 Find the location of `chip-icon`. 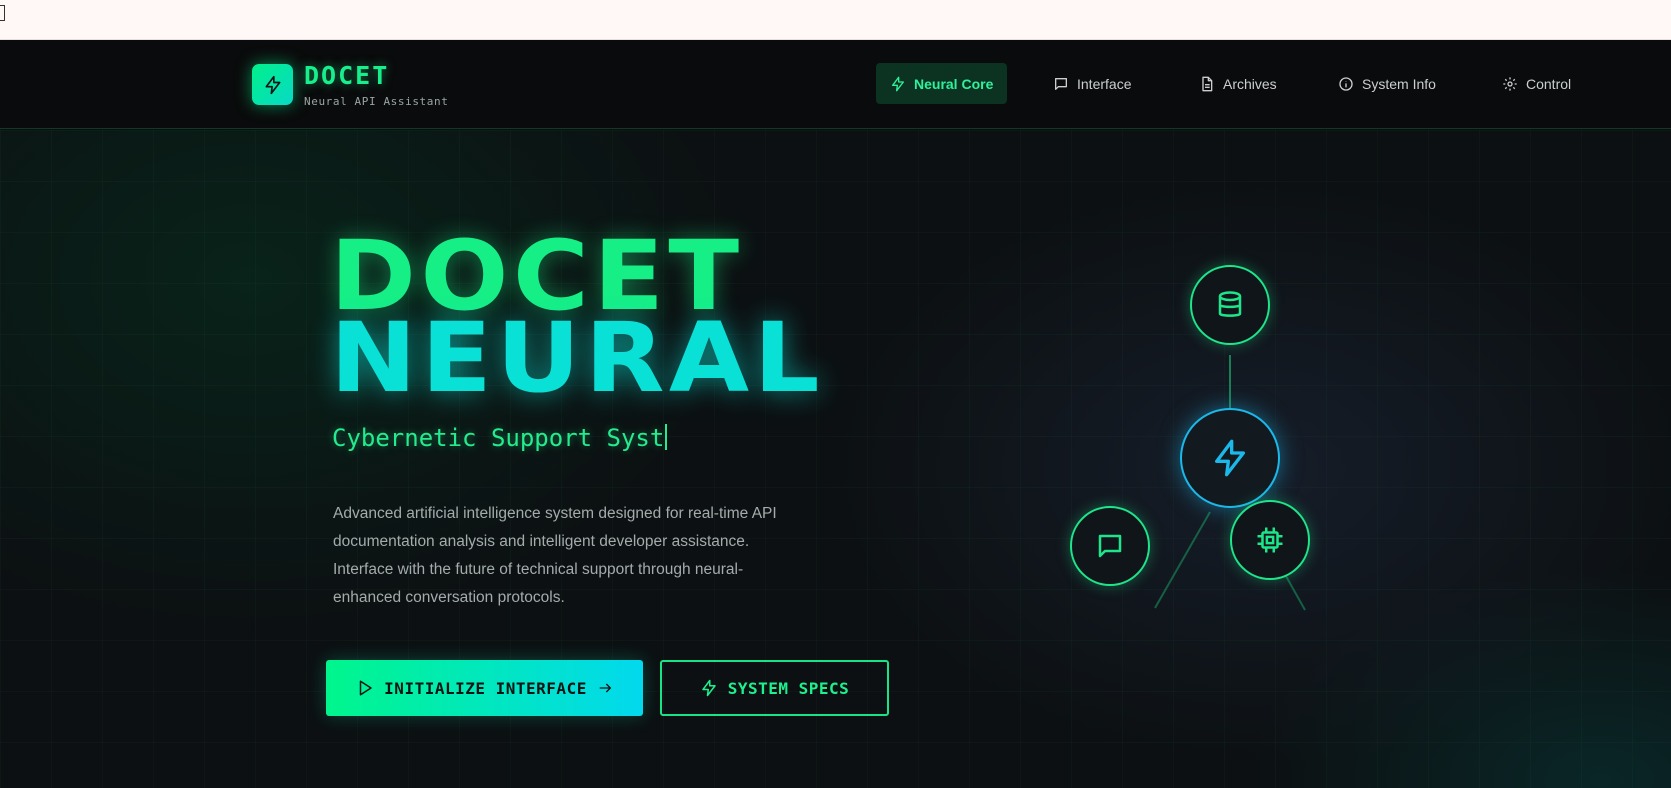

chip-icon is located at coordinates (1270, 540).